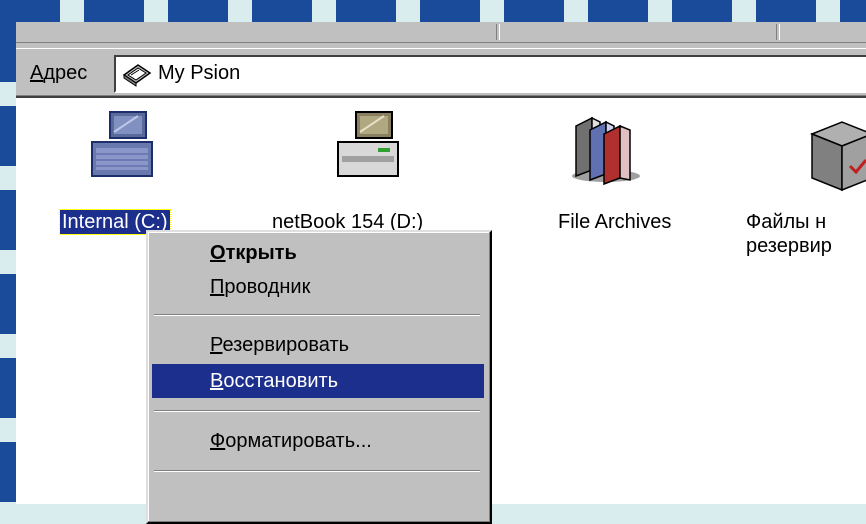  Describe the element at coordinates (199, 73) in the screenshot. I see `address-value: My Psion` at that location.